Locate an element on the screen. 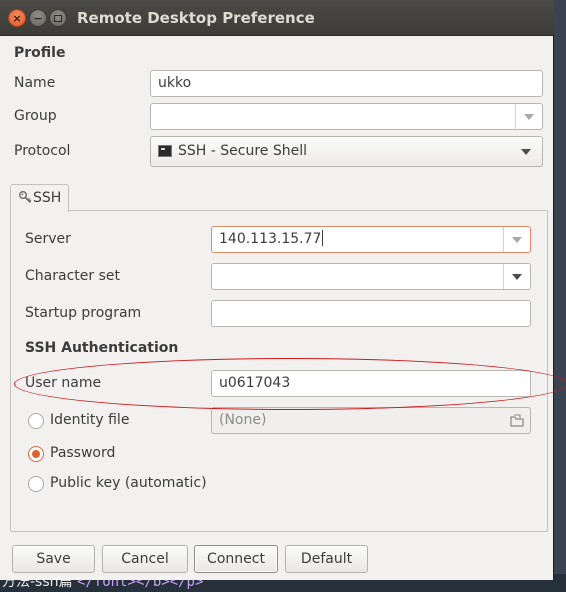  window-title: Remote Desktop Preference is located at coordinates (196, 18).